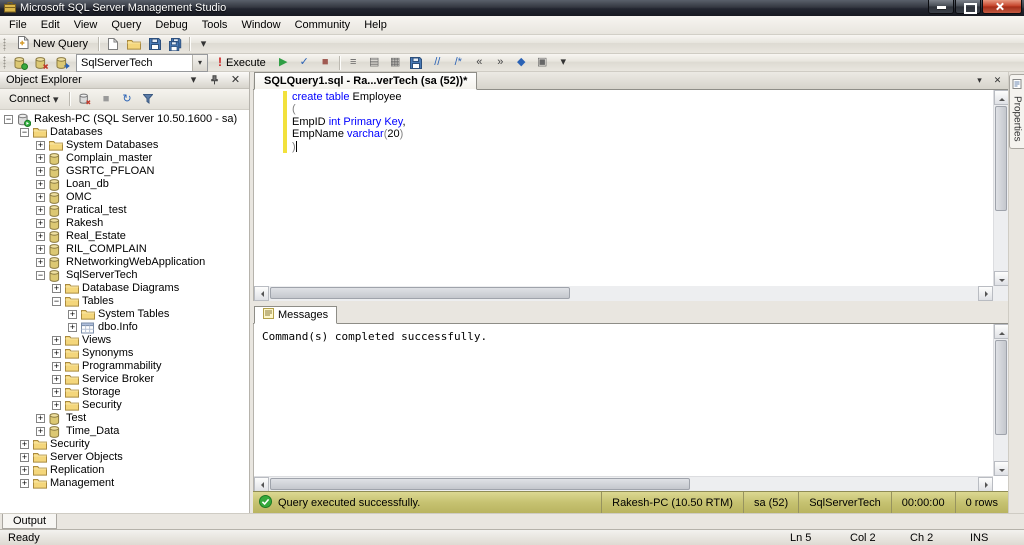 The width and height of the screenshot is (1024, 545). What do you see at coordinates (34, 99) in the screenshot?
I see `connect-button: Connect ▾` at bounding box center [34, 99].